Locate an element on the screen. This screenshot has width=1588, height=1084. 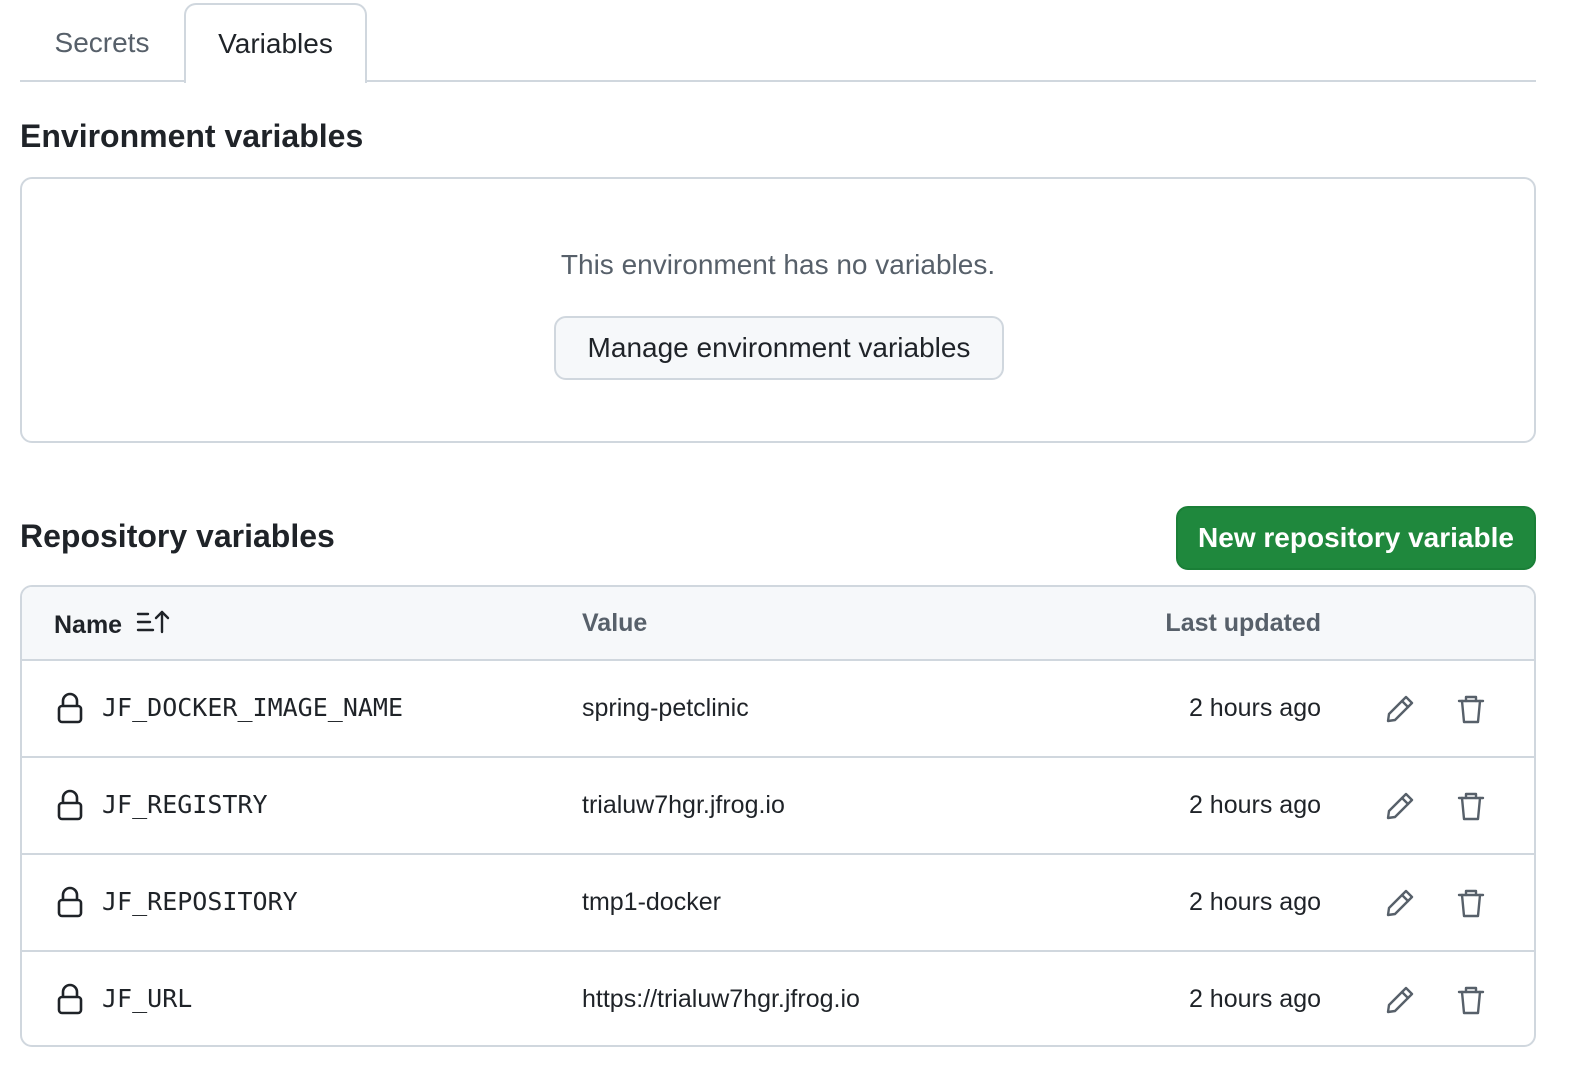
table-row: JF_REPOSITORY tmp1-docker 2 hours ago is located at coordinates (778, 903).